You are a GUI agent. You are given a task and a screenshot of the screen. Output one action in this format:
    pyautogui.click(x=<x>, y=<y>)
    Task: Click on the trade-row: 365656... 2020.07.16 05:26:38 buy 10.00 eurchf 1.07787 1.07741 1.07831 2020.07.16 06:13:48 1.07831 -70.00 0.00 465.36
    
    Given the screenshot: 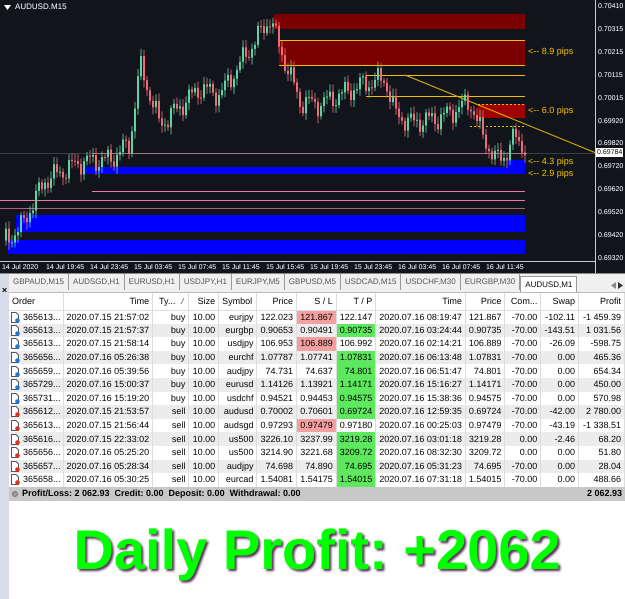 What is the action you would take?
    pyautogui.click(x=316, y=357)
    